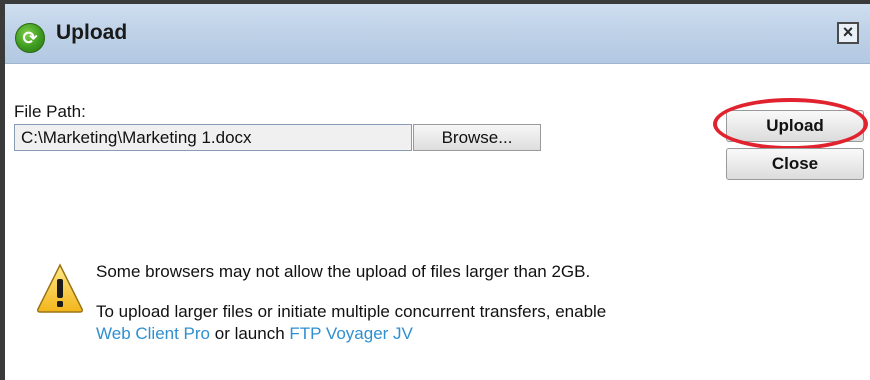 The width and height of the screenshot is (870, 380). Describe the element at coordinates (153, 333) in the screenshot. I see `web-client-pro-link: Web Client Pro` at that location.